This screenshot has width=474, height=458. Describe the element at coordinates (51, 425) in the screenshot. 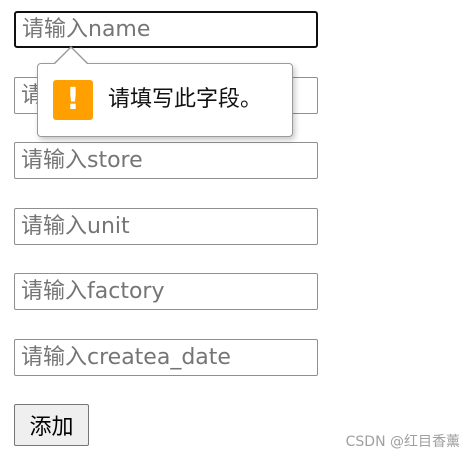

I see `add-button: 添加` at that location.